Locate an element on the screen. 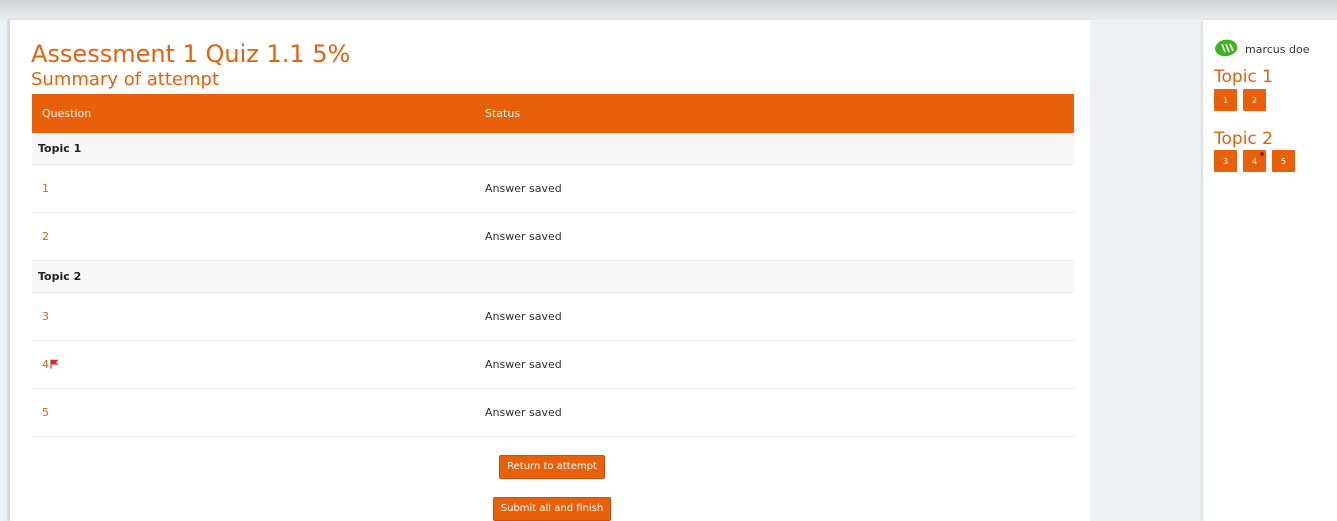 The height and width of the screenshot is (521, 1337). column-header-status: Status is located at coordinates (774, 113).